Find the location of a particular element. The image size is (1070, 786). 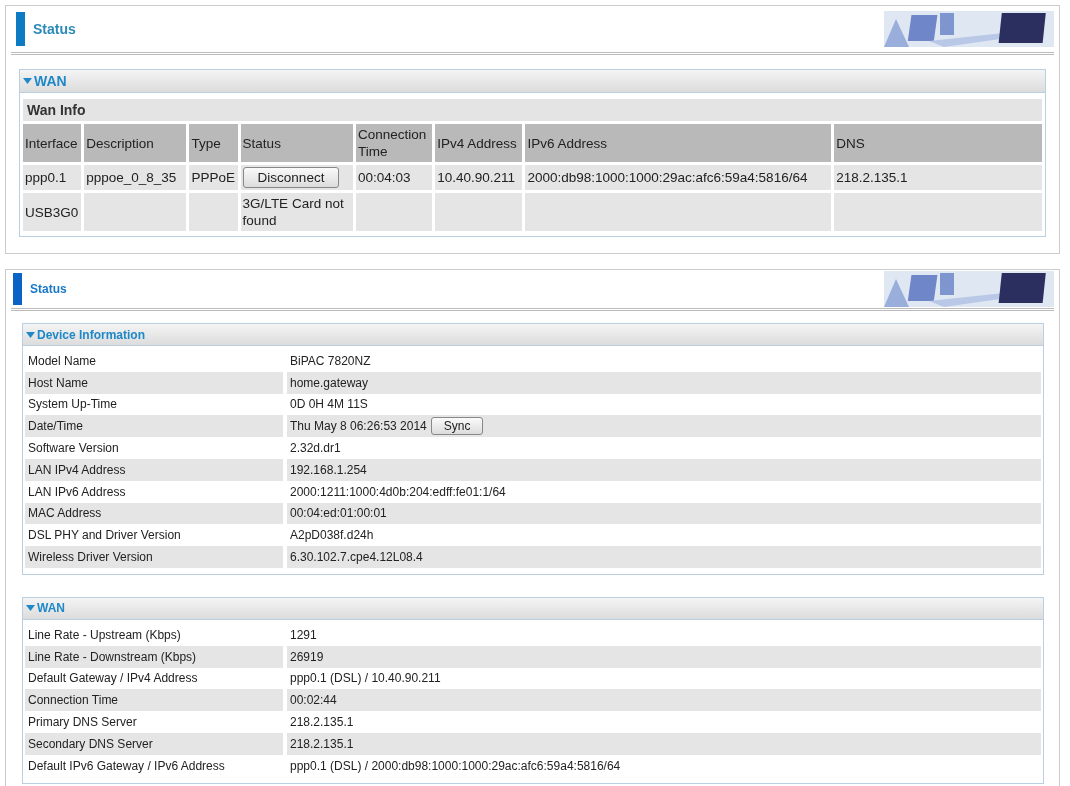

field-label: Secondary DNS Server is located at coordinates (154, 743).